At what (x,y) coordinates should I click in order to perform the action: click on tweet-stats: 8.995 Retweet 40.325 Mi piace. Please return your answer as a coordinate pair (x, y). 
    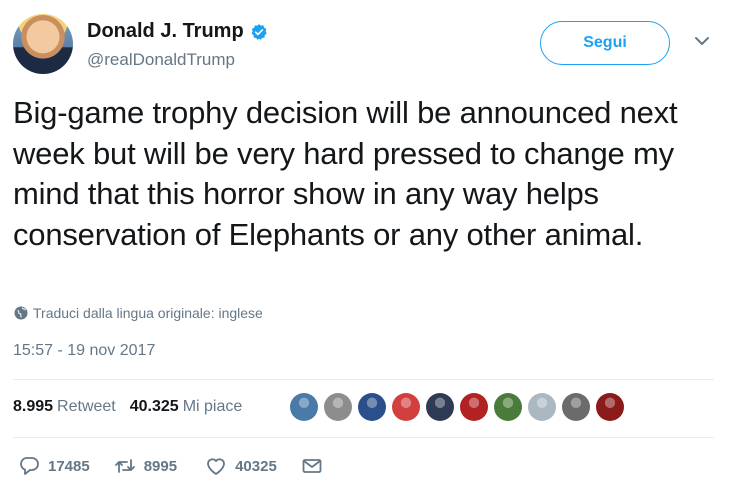
    Looking at the image, I should click on (127, 407).